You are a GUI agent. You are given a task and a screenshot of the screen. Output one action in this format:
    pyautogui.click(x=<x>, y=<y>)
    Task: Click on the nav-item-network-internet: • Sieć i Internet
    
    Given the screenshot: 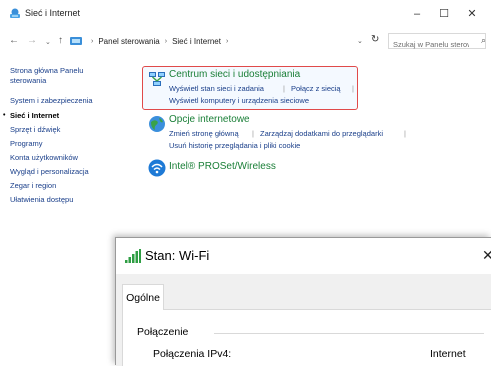 What is the action you would take?
    pyautogui.click(x=59, y=116)
    